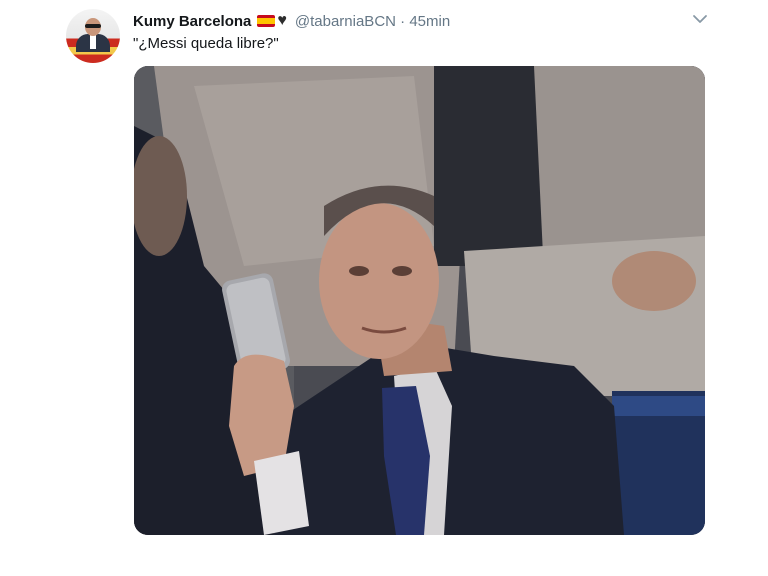 This screenshot has width=768, height=576. Describe the element at coordinates (429, 21) in the screenshot. I see `timestamp: 45min` at that location.